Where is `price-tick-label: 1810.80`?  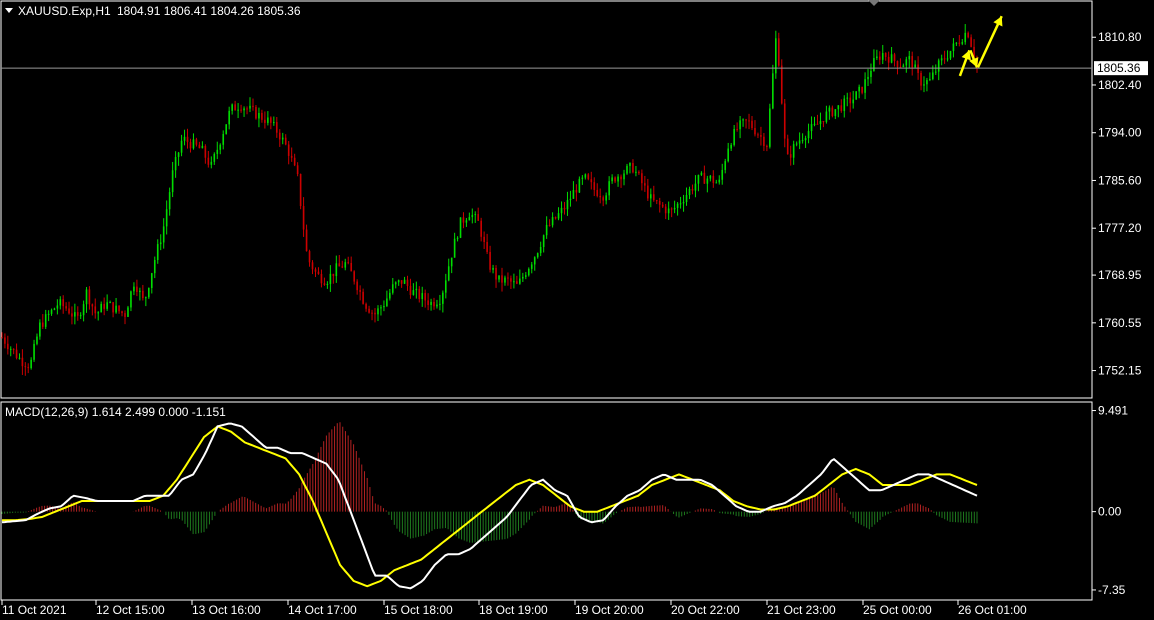 price-tick-label: 1810.80 is located at coordinates (1120, 37).